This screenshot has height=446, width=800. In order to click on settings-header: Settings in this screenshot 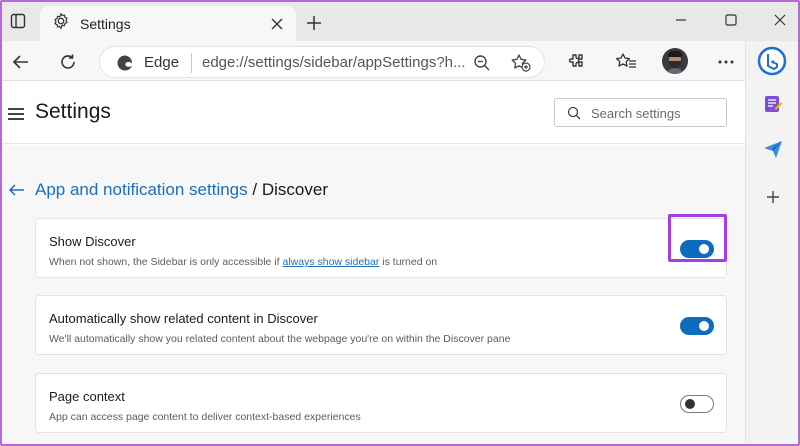, I will do `click(372, 113)`.